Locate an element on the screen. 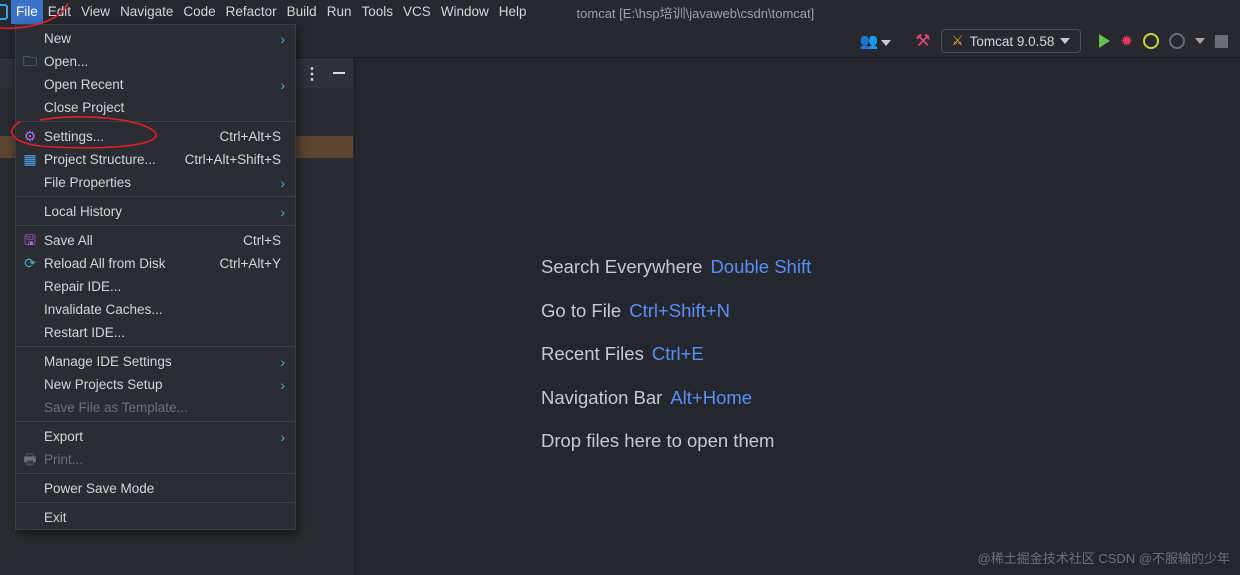  menu-item-label: Reload All from Disk is located at coordinates (105, 263).